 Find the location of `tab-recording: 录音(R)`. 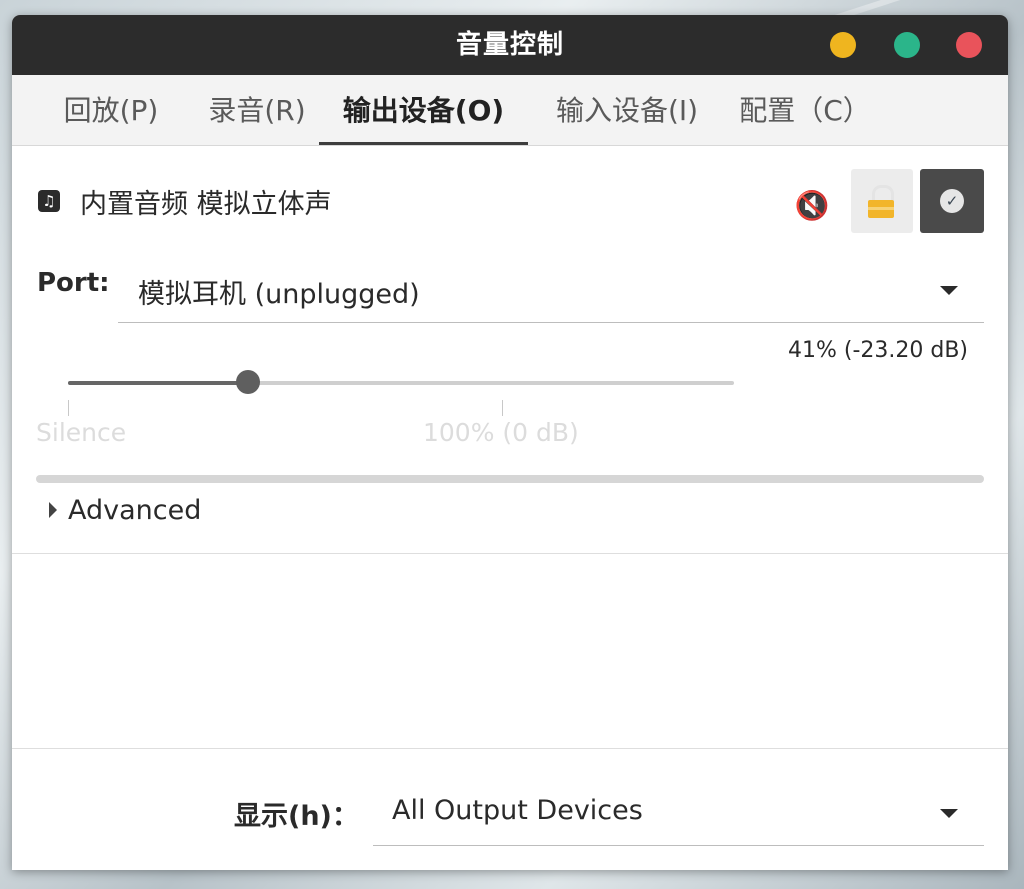

tab-recording: 录音(R) is located at coordinates (257, 110).